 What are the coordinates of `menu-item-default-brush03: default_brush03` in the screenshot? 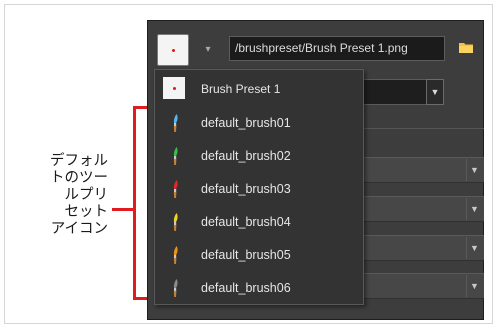 It's located at (259, 189).